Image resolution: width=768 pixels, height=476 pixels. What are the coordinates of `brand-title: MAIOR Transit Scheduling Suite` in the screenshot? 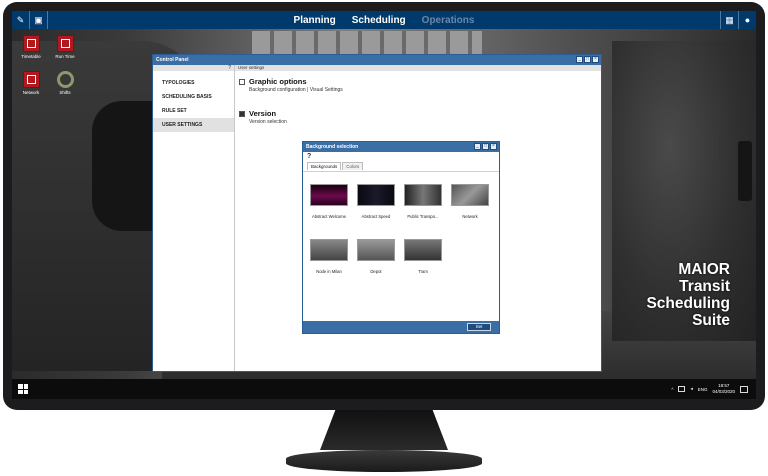 It's located at (688, 295).